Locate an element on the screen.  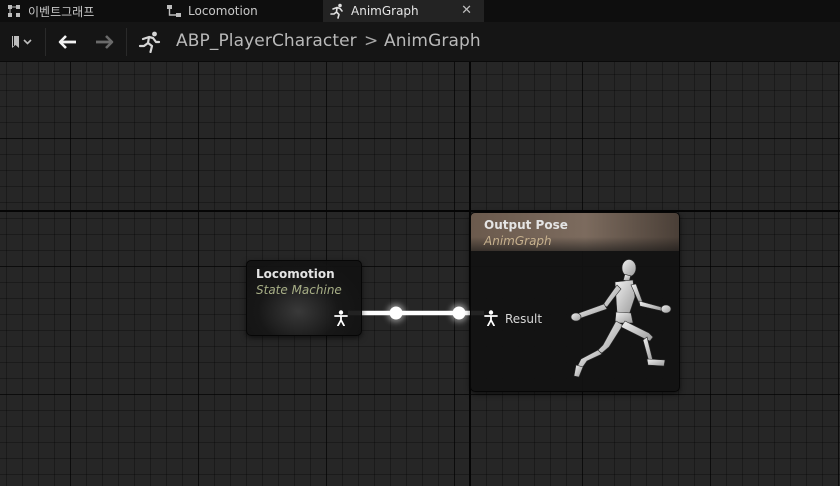
node-subtitle: AnimGraph is located at coordinates (518, 241).